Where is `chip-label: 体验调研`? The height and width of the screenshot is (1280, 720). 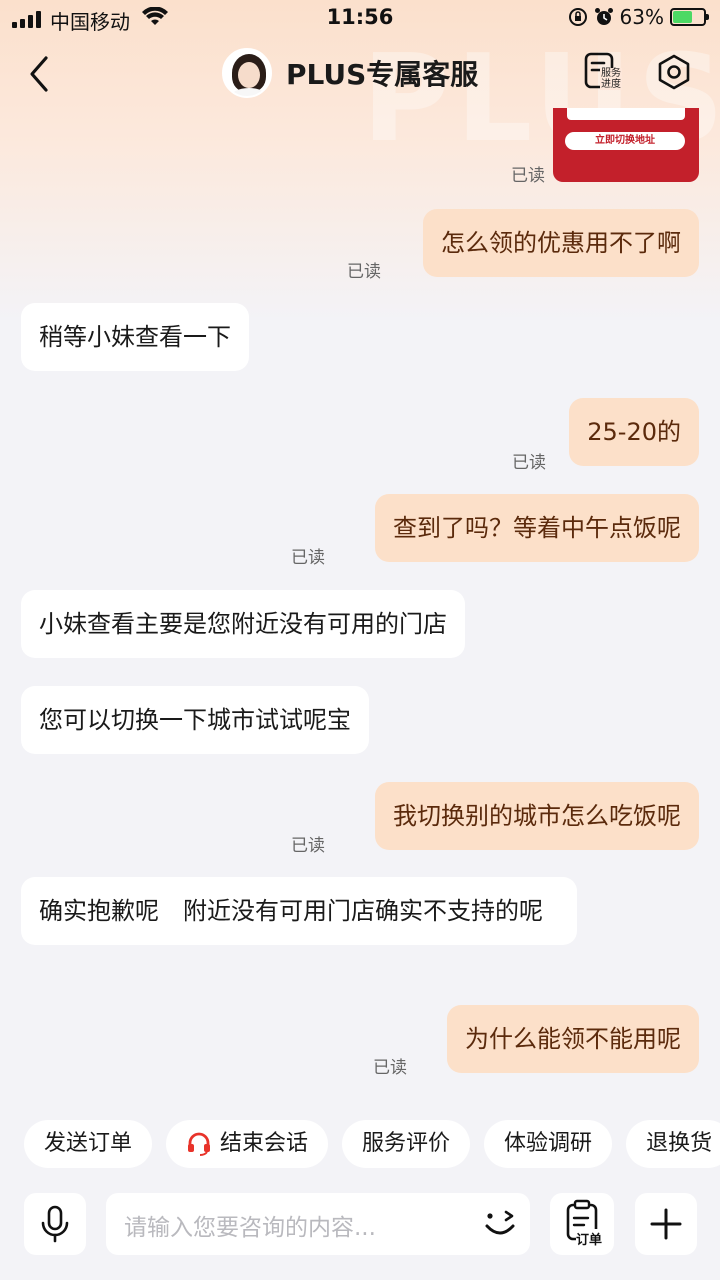
chip-label: 体验调研 is located at coordinates (548, 1143).